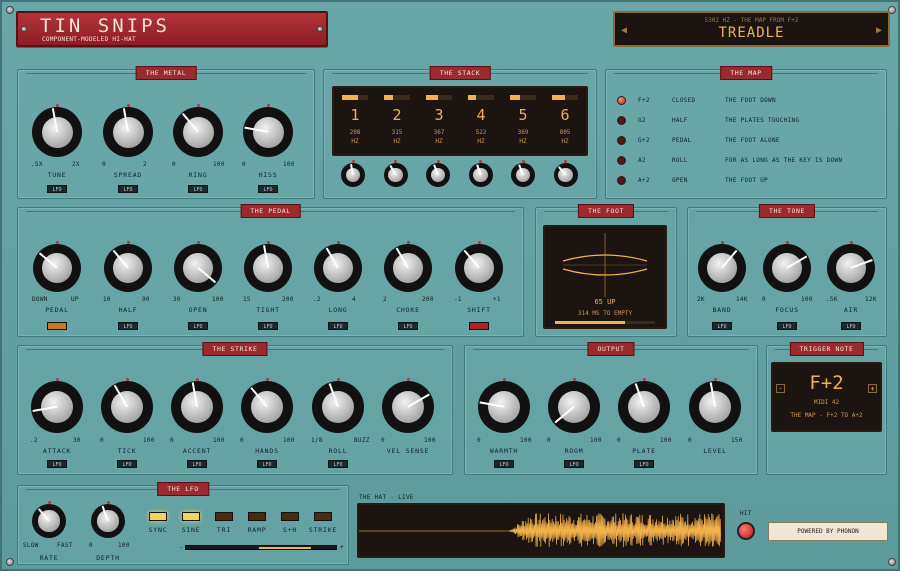 The height and width of the screenshot is (571, 900). What do you see at coordinates (290, 516) in the screenshot?
I see `lfo-sh-button` at bounding box center [290, 516].